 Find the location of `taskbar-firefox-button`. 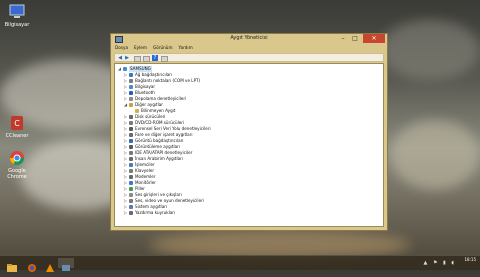

taskbar-firefox-button is located at coordinates (32, 265).